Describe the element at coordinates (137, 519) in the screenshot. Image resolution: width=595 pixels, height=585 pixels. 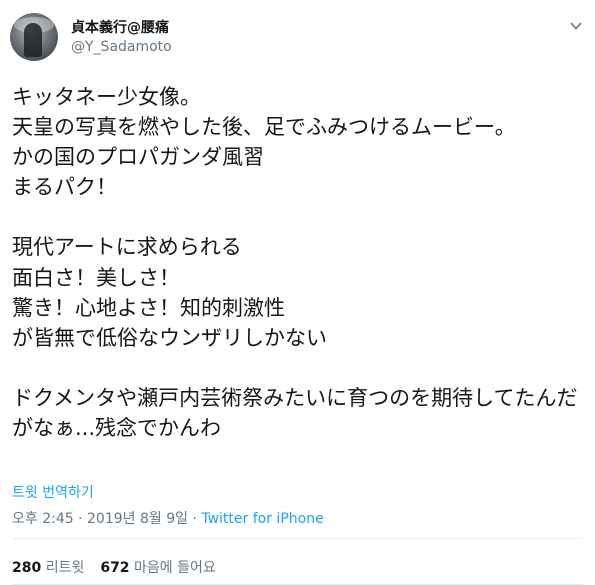
I see `tweet-date: 2019년 8월 9일` at that location.